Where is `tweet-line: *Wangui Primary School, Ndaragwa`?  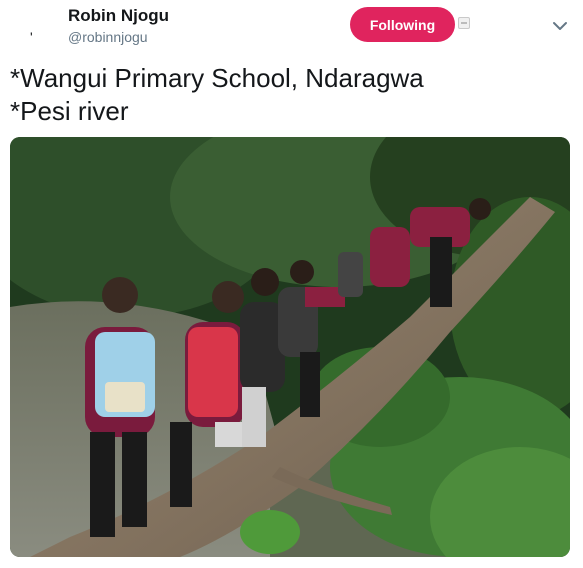 tweet-line: *Wangui Primary School, Ndaragwa is located at coordinates (217, 78).